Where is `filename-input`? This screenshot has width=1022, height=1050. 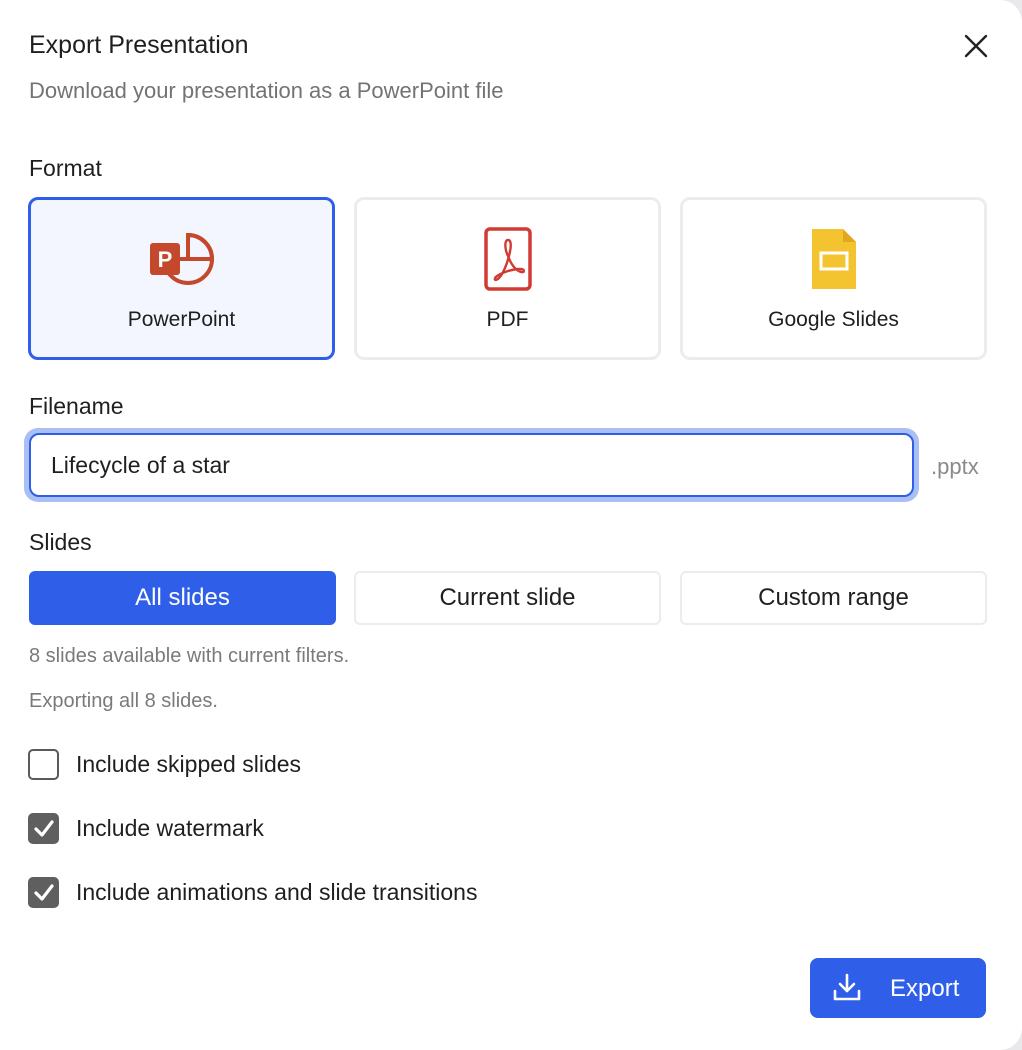
filename-input is located at coordinates (471, 465).